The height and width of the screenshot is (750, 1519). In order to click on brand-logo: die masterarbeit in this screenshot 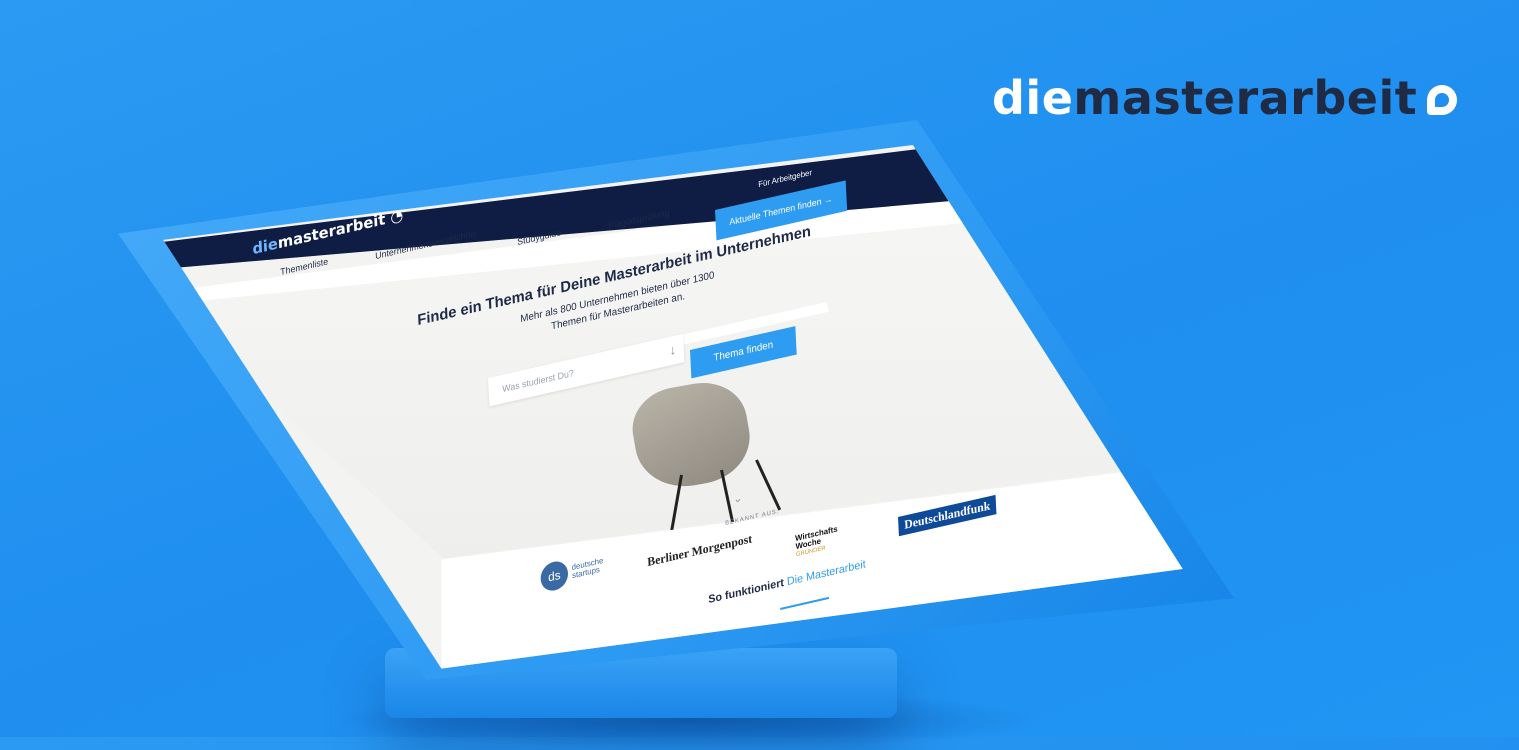, I will do `click(1225, 98)`.